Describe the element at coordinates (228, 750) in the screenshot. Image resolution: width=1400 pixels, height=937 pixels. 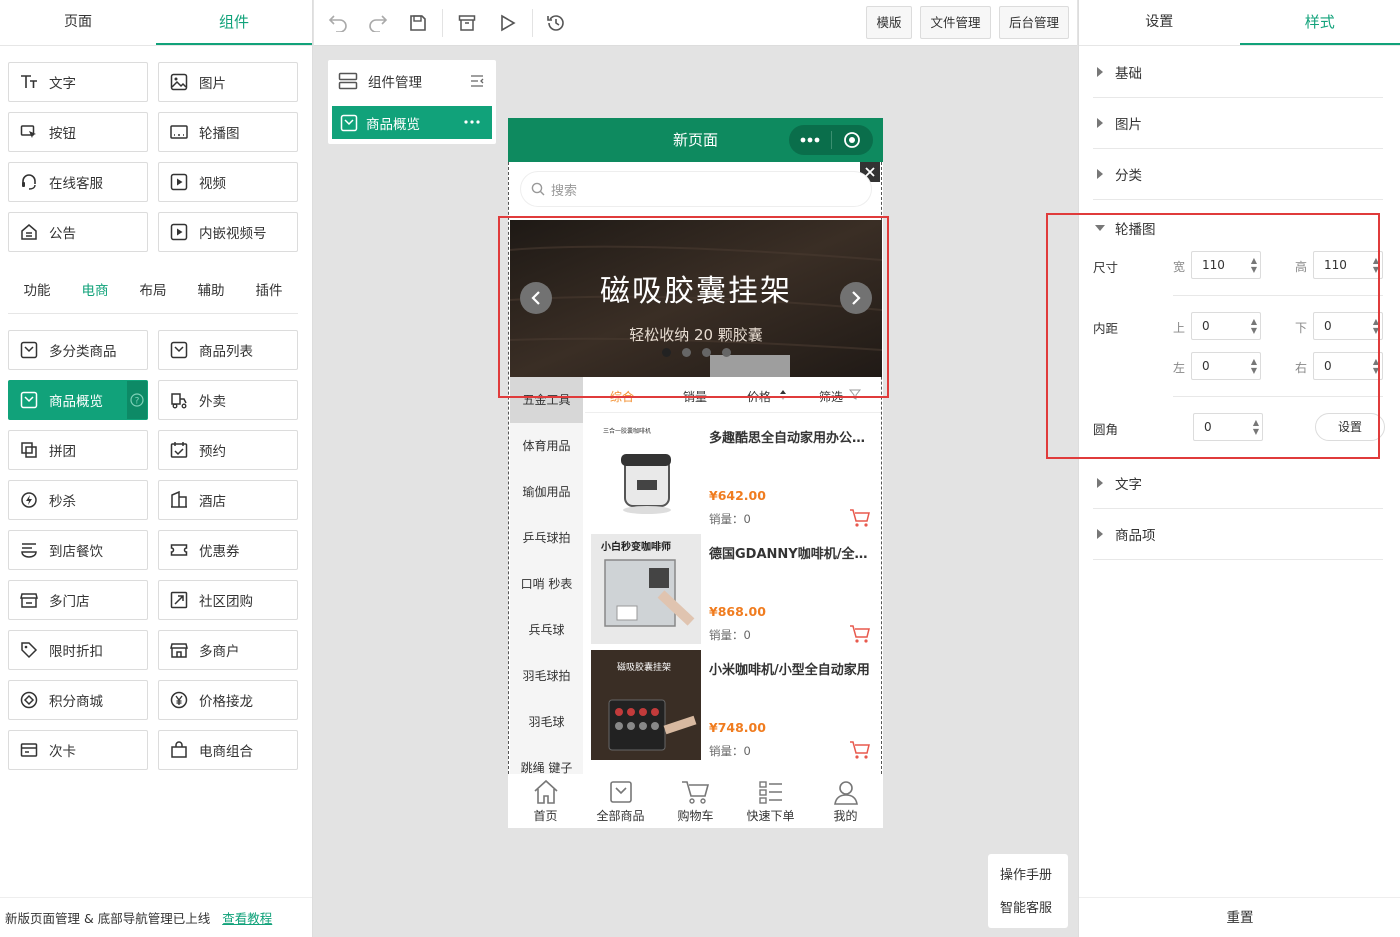
I see `component-ecommerce-combo: 电商组合` at that location.